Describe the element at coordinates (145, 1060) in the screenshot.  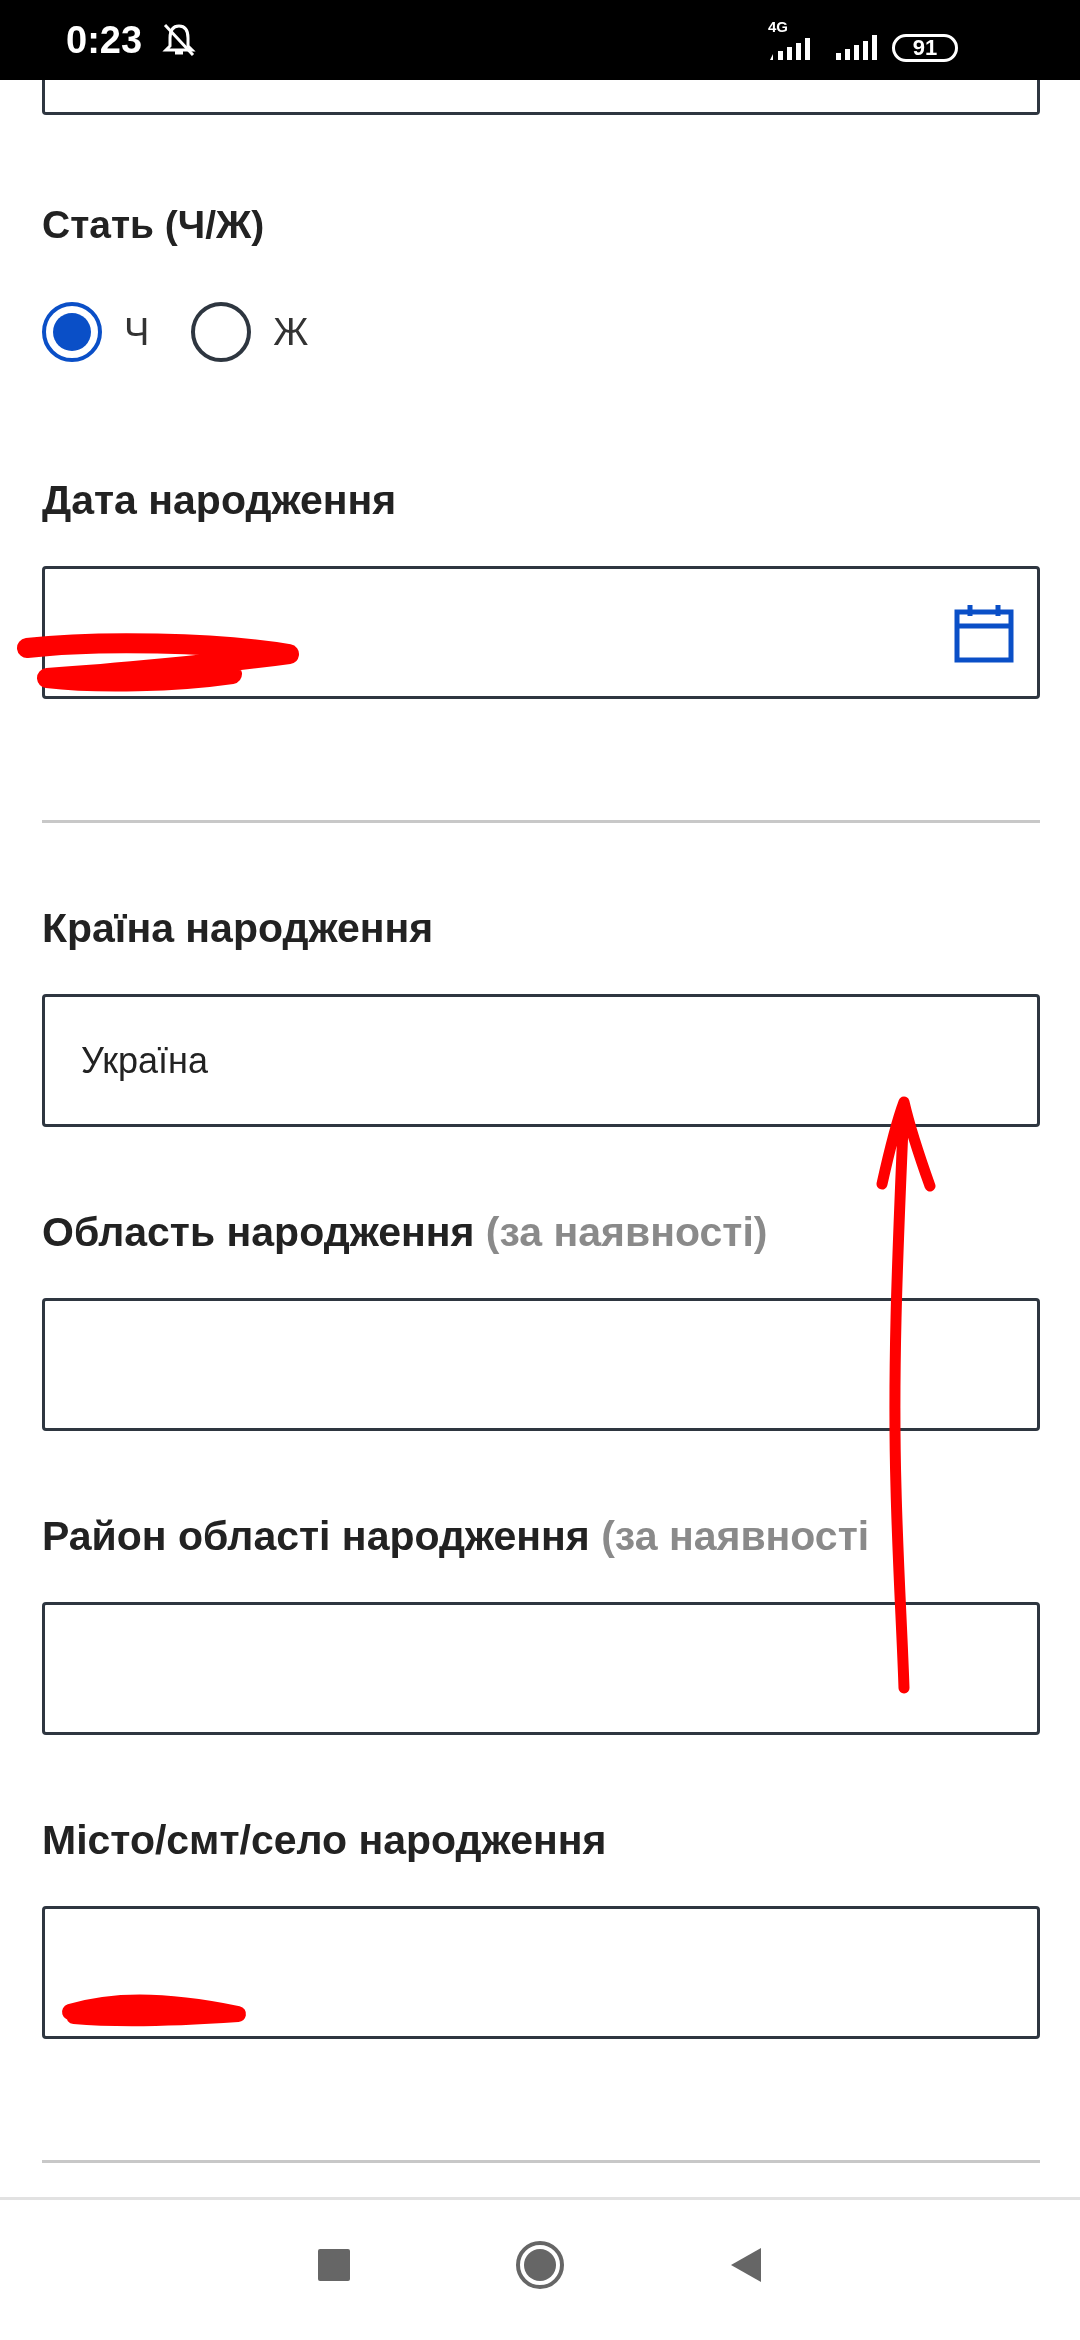
I see `field-value: Україна` at that location.